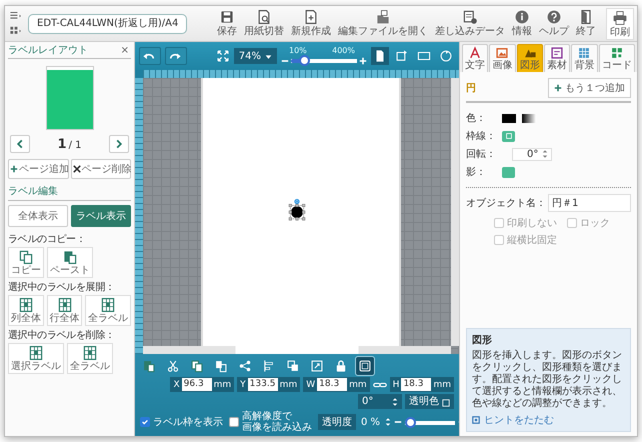 Image resolution: width=642 pixels, height=442 pixels. Describe the element at coordinates (471, 88) in the screenshot. I see `section-heading: 円` at that location.